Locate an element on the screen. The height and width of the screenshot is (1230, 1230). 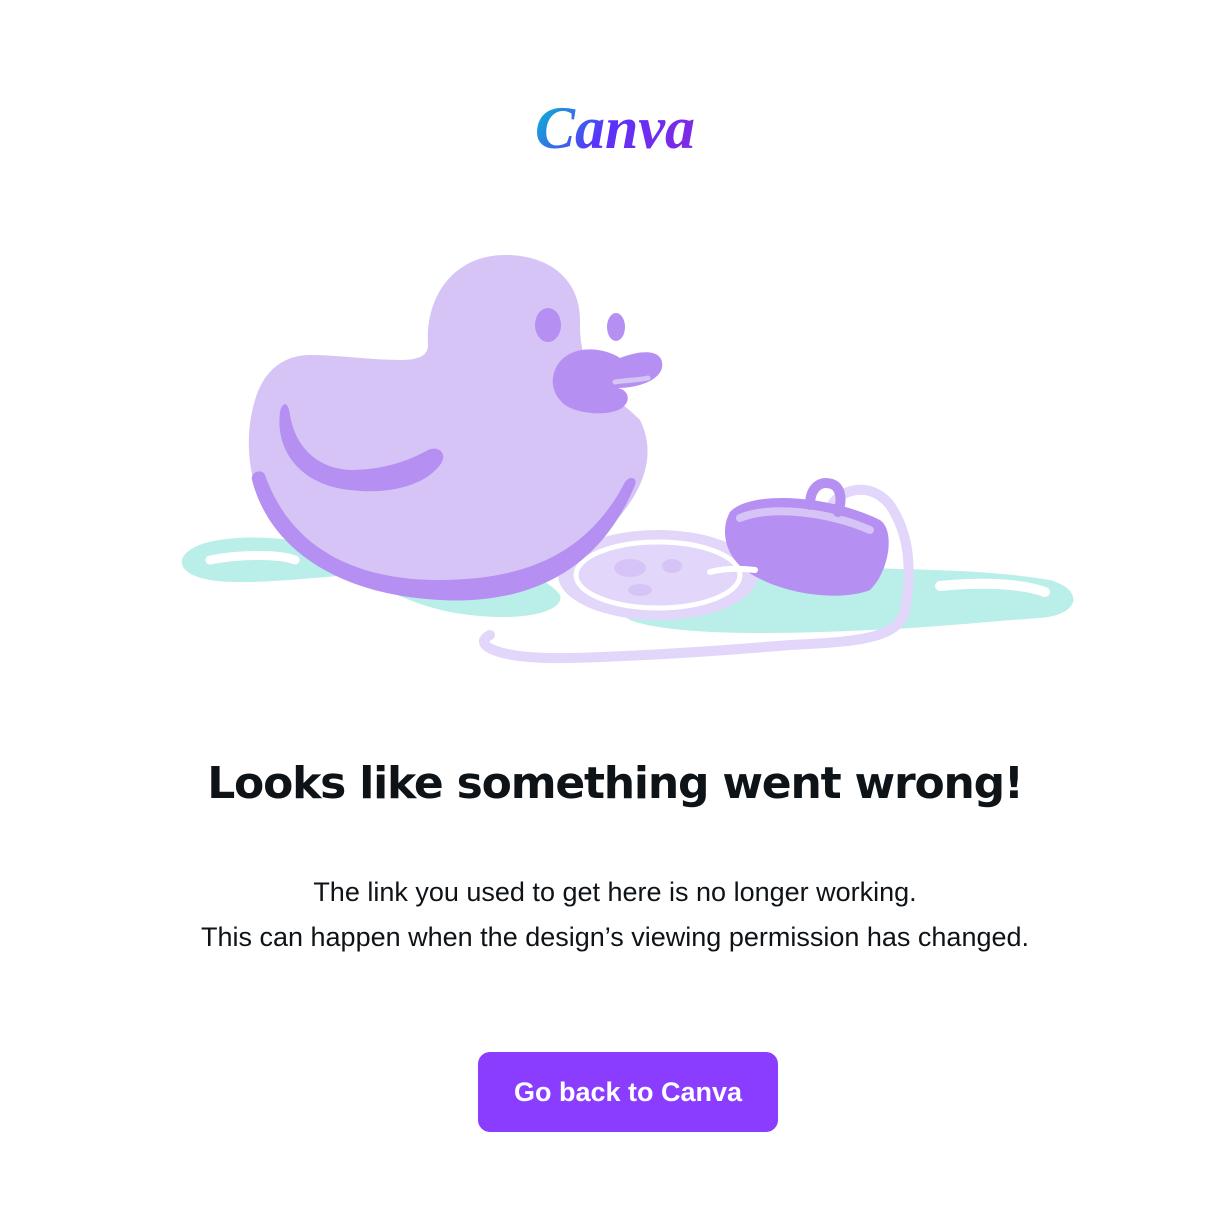
duck-eye-left is located at coordinates (548, 325).